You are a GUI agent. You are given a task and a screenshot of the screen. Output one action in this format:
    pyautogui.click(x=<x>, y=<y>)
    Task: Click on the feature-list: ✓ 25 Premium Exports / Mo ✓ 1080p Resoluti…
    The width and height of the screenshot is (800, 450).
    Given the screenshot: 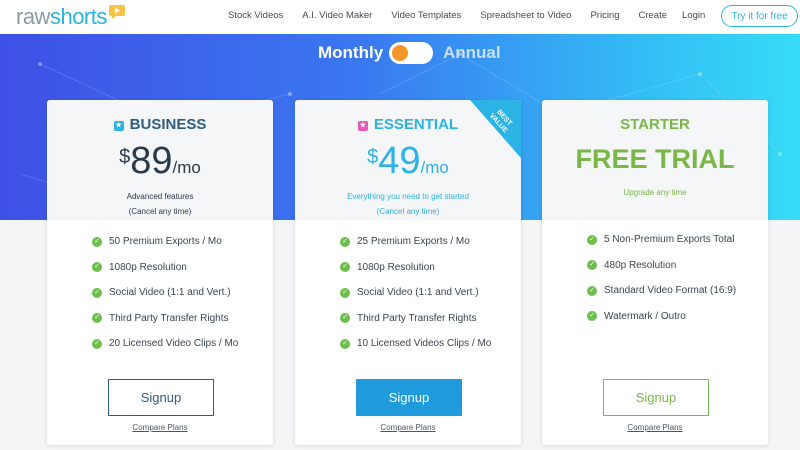 What is the action you would take?
    pyautogui.click(x=415, y=293)
    